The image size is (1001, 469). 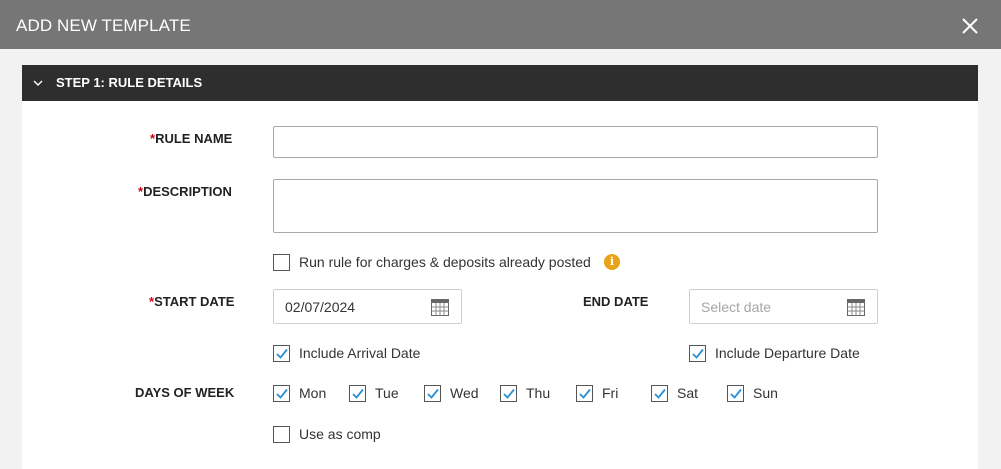 What do you see at coordinates (320, 307) in the screenshot?
I see `start-date-value: 02/07/2024` at bounding box center [320, 307].